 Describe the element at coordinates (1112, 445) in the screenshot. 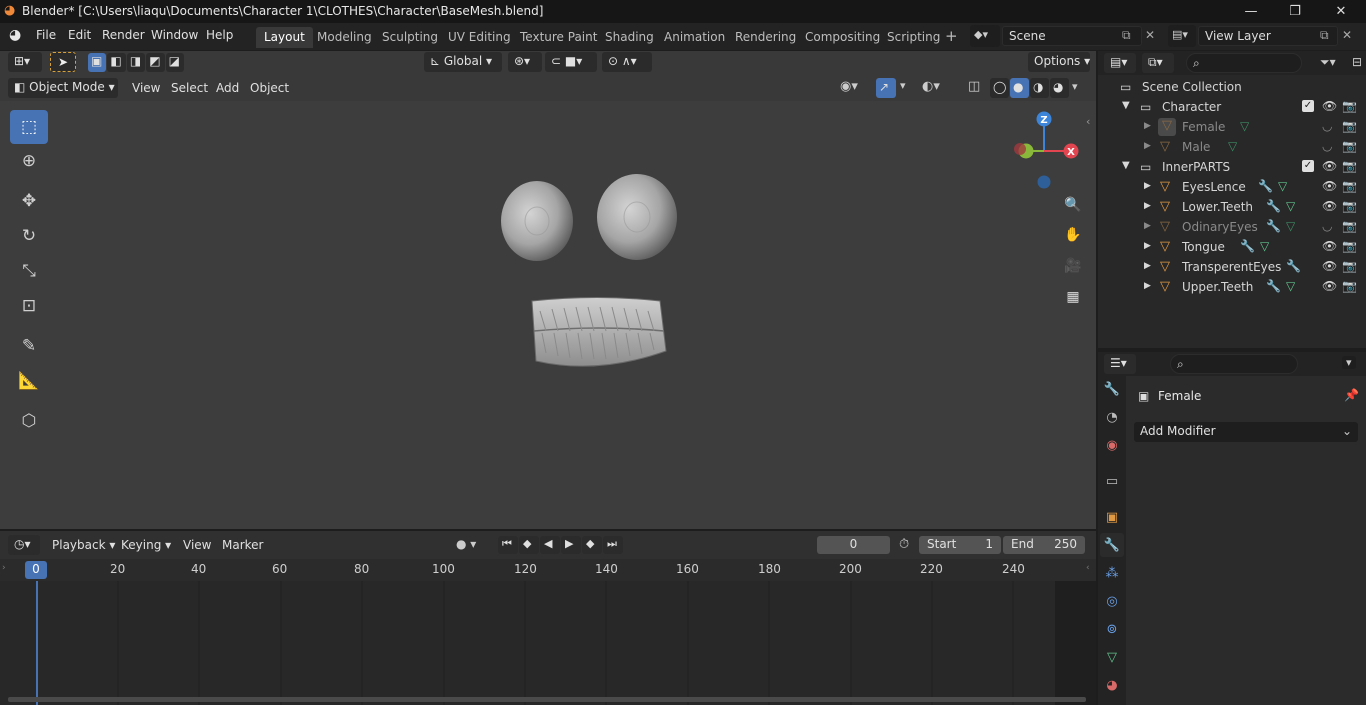

I see `world-tab-icon: ◉` at that location.